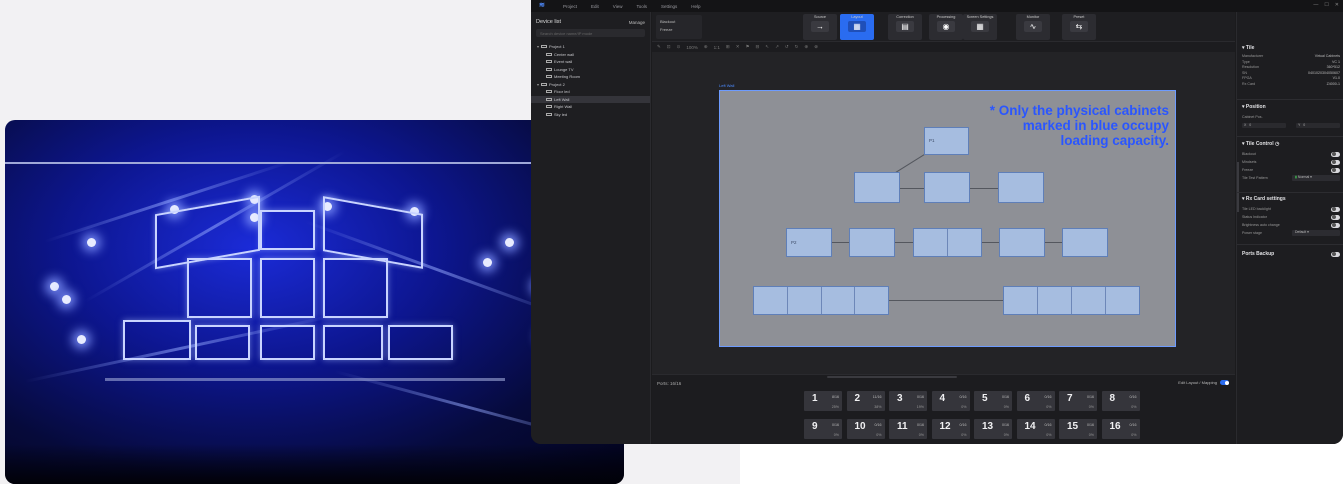  What do you see at coordinates (679, 22) in the screenshot?
I see `blackout-button: Blackout` at bounding box center [679, 22].